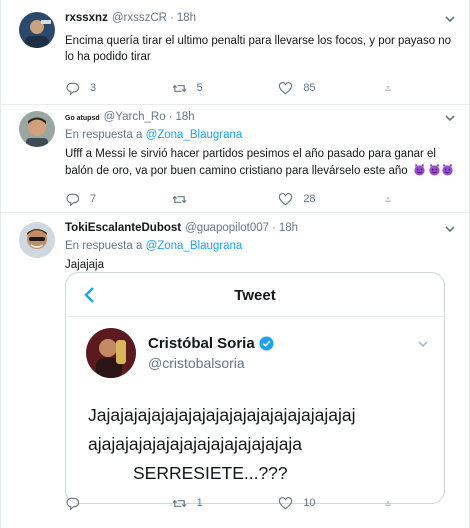 The width and height of the screenshot is (470, 528). I want to click on like-button: 85, so click(313, 88).